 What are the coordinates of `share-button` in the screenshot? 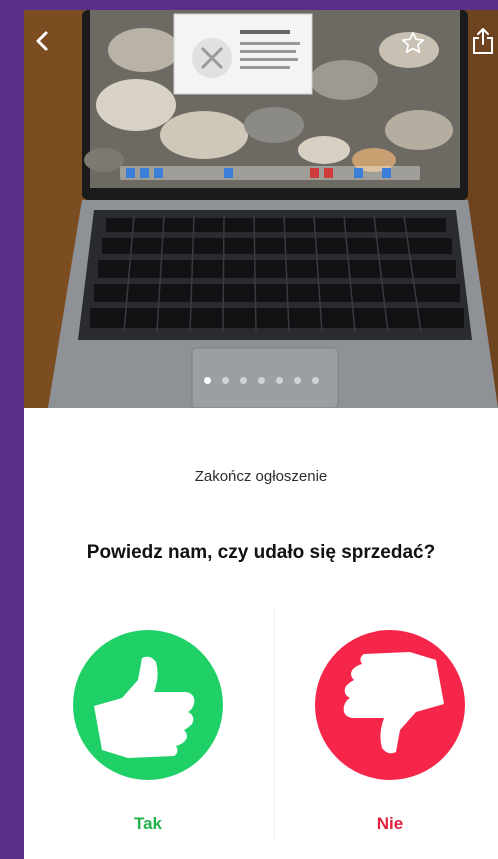 It's located at (483, 41).